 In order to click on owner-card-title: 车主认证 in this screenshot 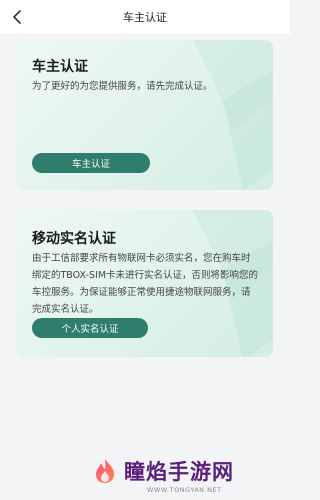, I will do `click(60, 67)`.